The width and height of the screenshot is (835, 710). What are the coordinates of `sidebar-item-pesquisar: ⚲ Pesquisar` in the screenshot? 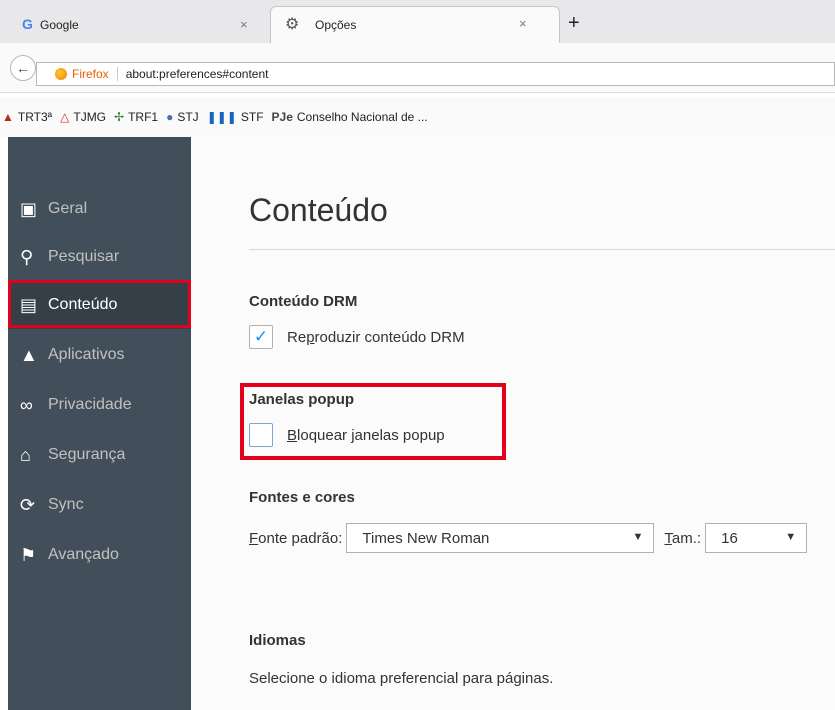 It's located at (99, 257).